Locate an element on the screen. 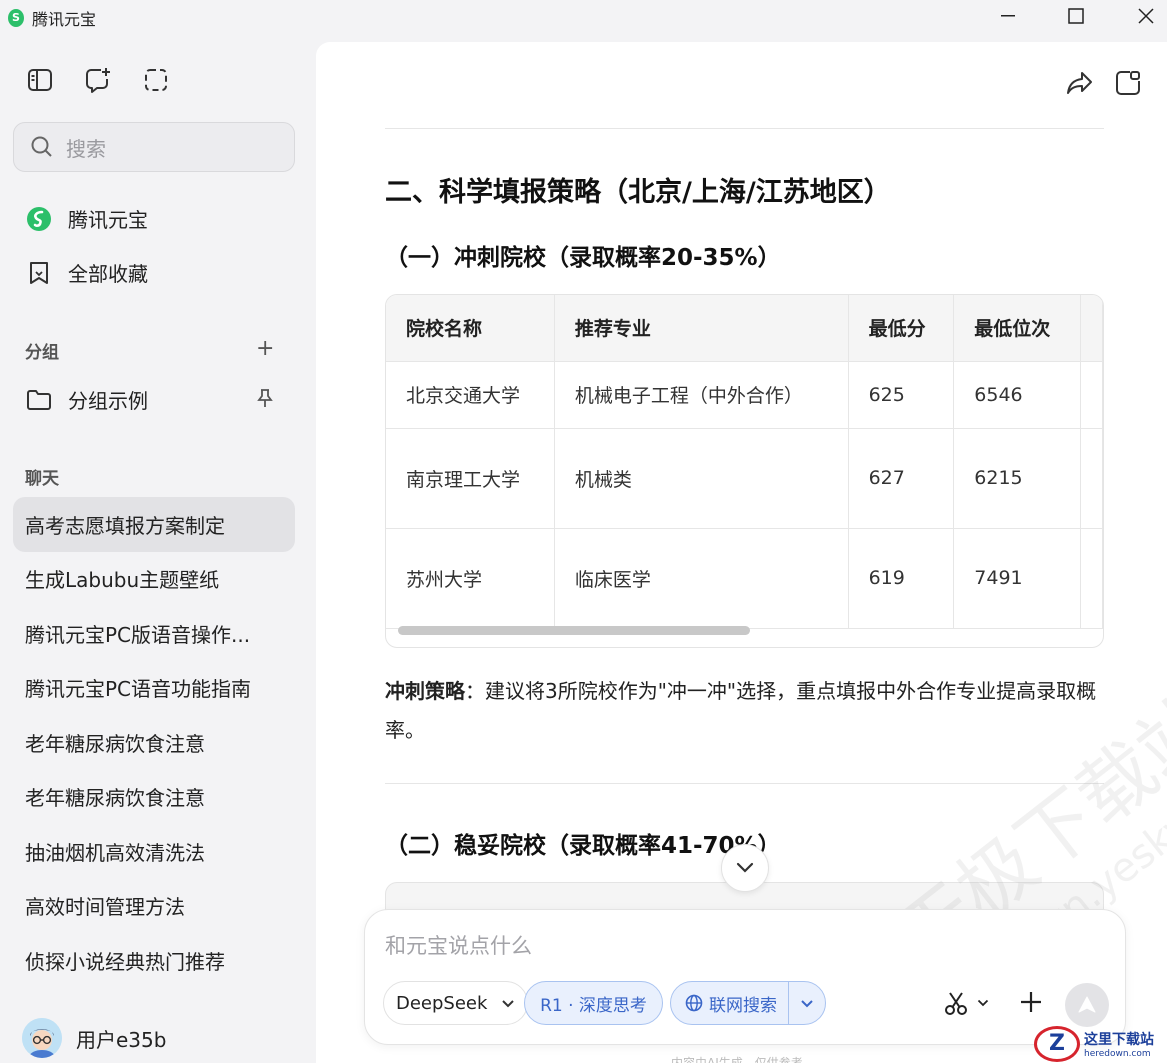  site-logo-url: heredown.com is located at coordinates (1117, 1053).